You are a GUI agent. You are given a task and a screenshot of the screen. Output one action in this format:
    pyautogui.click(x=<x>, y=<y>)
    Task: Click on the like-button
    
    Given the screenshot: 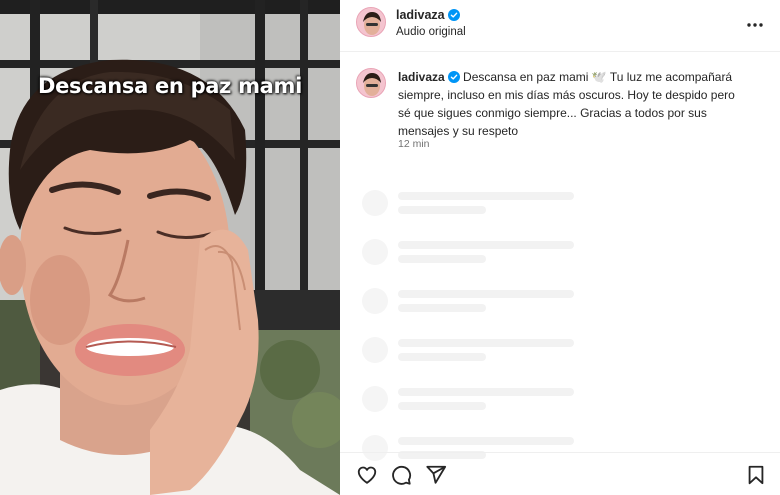 What is the action you would take?
    pyautogui.click(x=367, y=475)
    